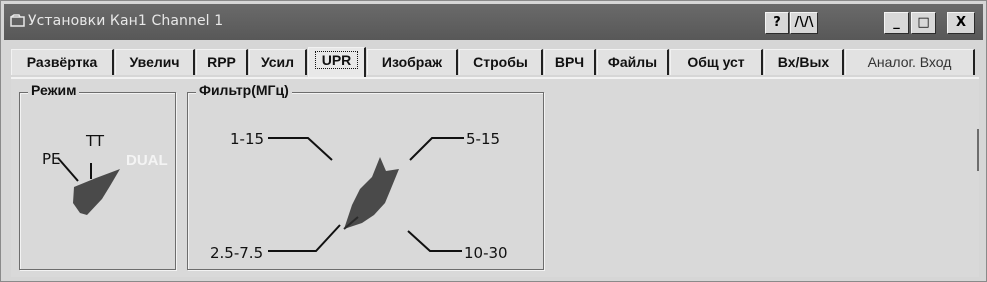 The image size is (987, 282). I want to click on filter-option-2-5-7-5: 2.5-7.5, so click(236, 253).